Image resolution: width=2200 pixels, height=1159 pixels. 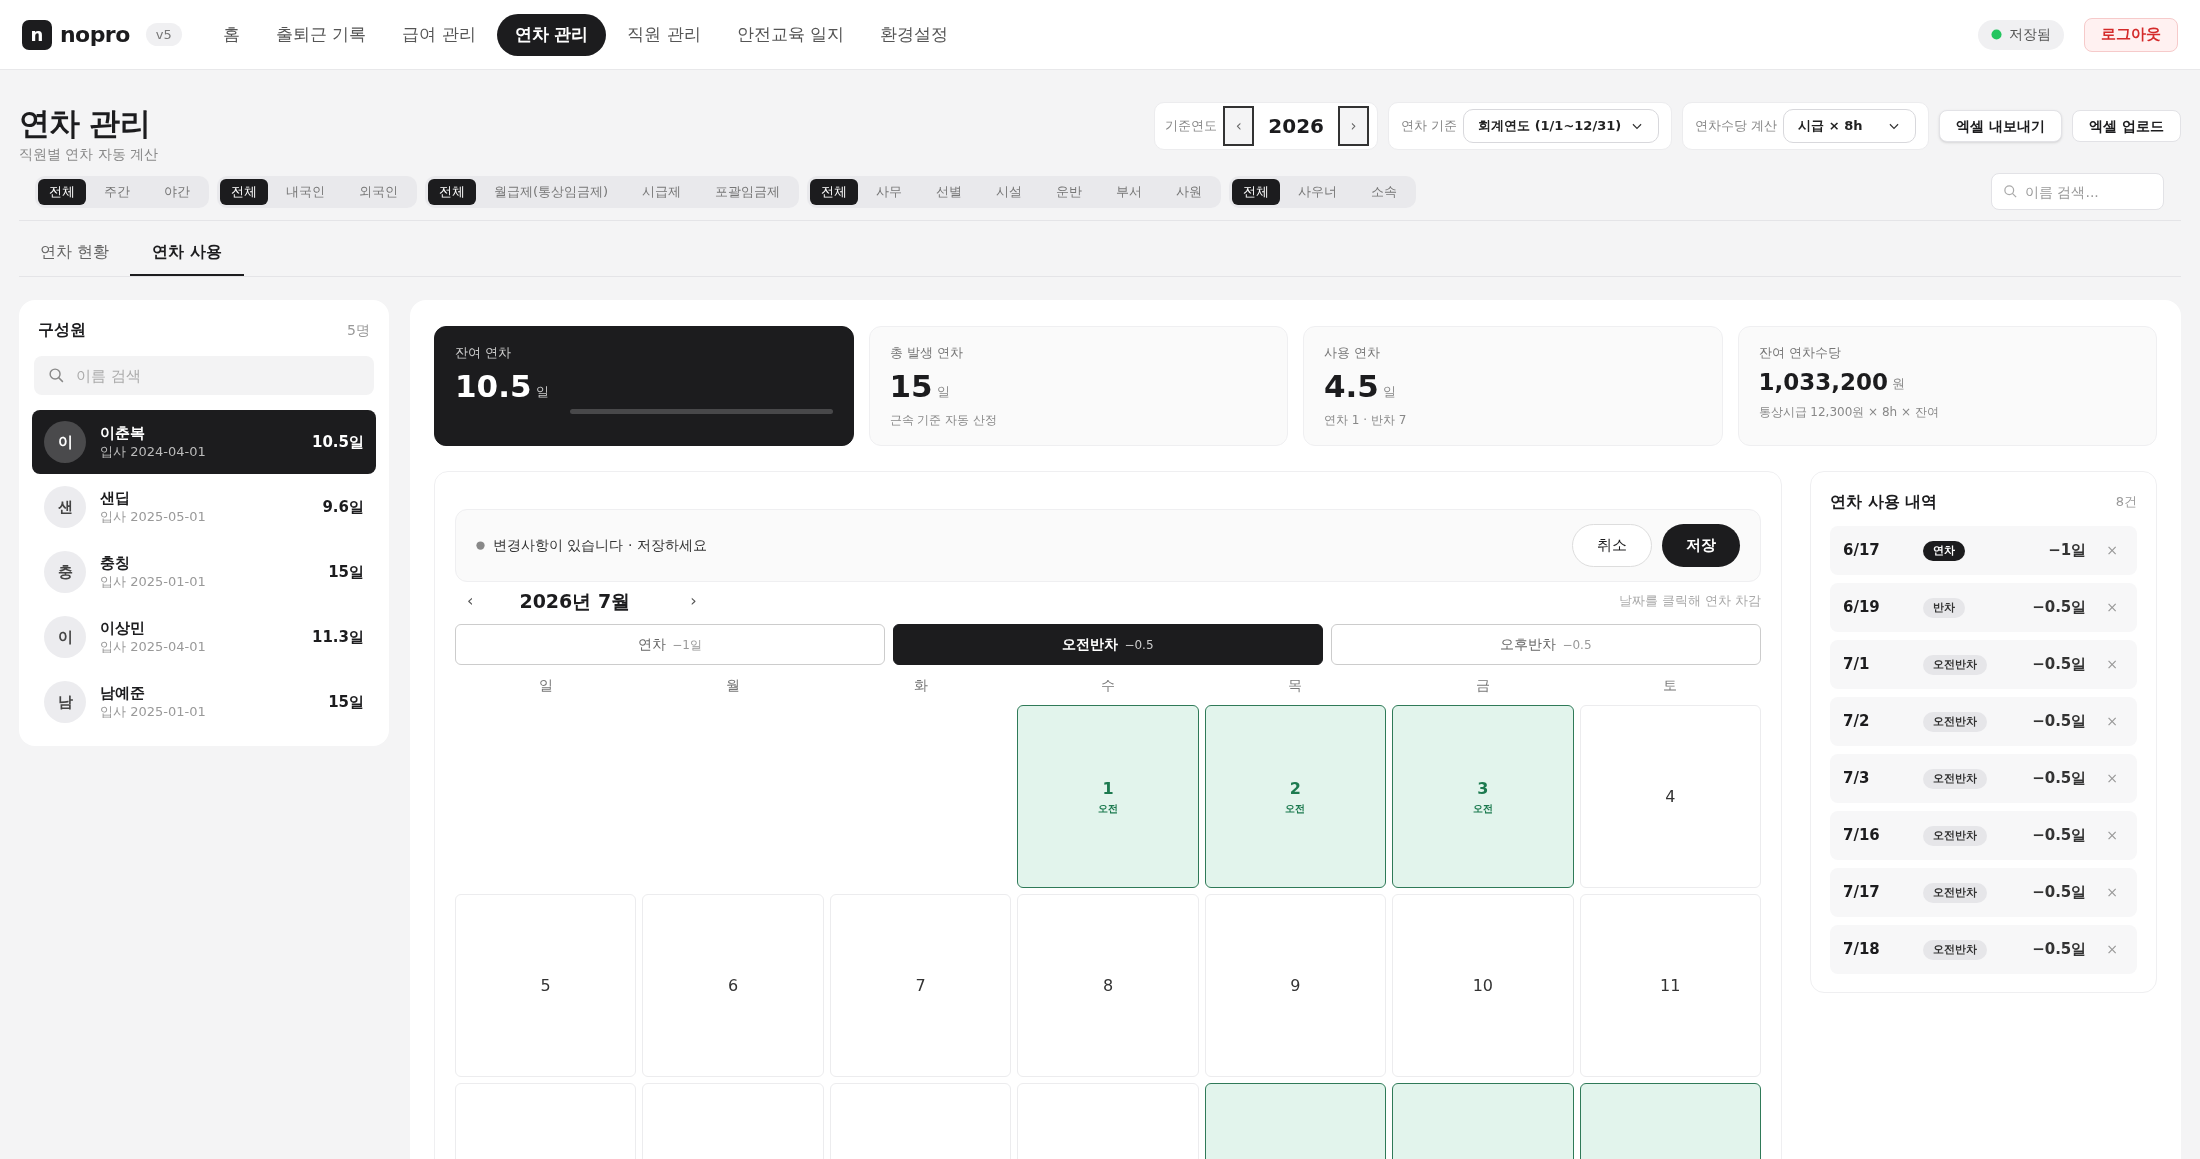 I want to click on day-number: 6, so click(x=733, y=985).